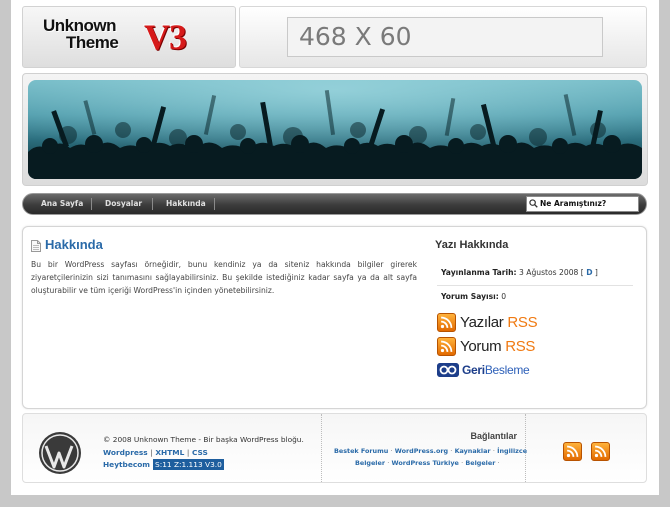 This screenshot has height=507, width=670. I want to click on footer-credit: Heytbecom S:11 Z:1.113 V3.0, so click(163, 464).